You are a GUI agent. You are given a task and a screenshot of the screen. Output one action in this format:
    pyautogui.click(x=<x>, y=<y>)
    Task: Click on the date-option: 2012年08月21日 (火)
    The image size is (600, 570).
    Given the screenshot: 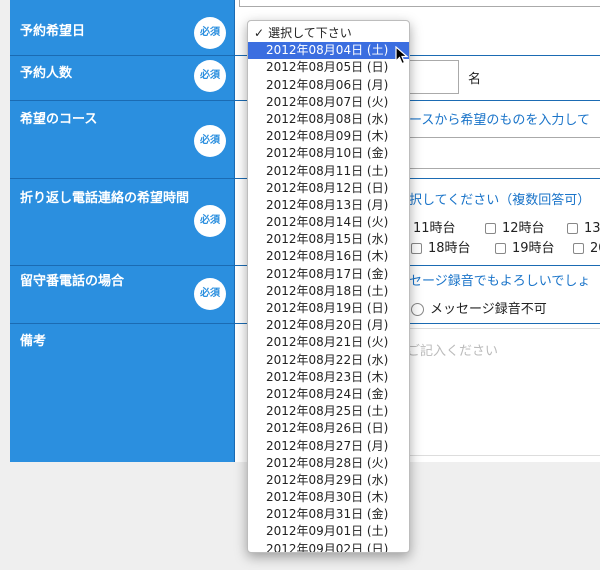 What is the action you would take?
    pyautogui.click(x=328, y=342)
    